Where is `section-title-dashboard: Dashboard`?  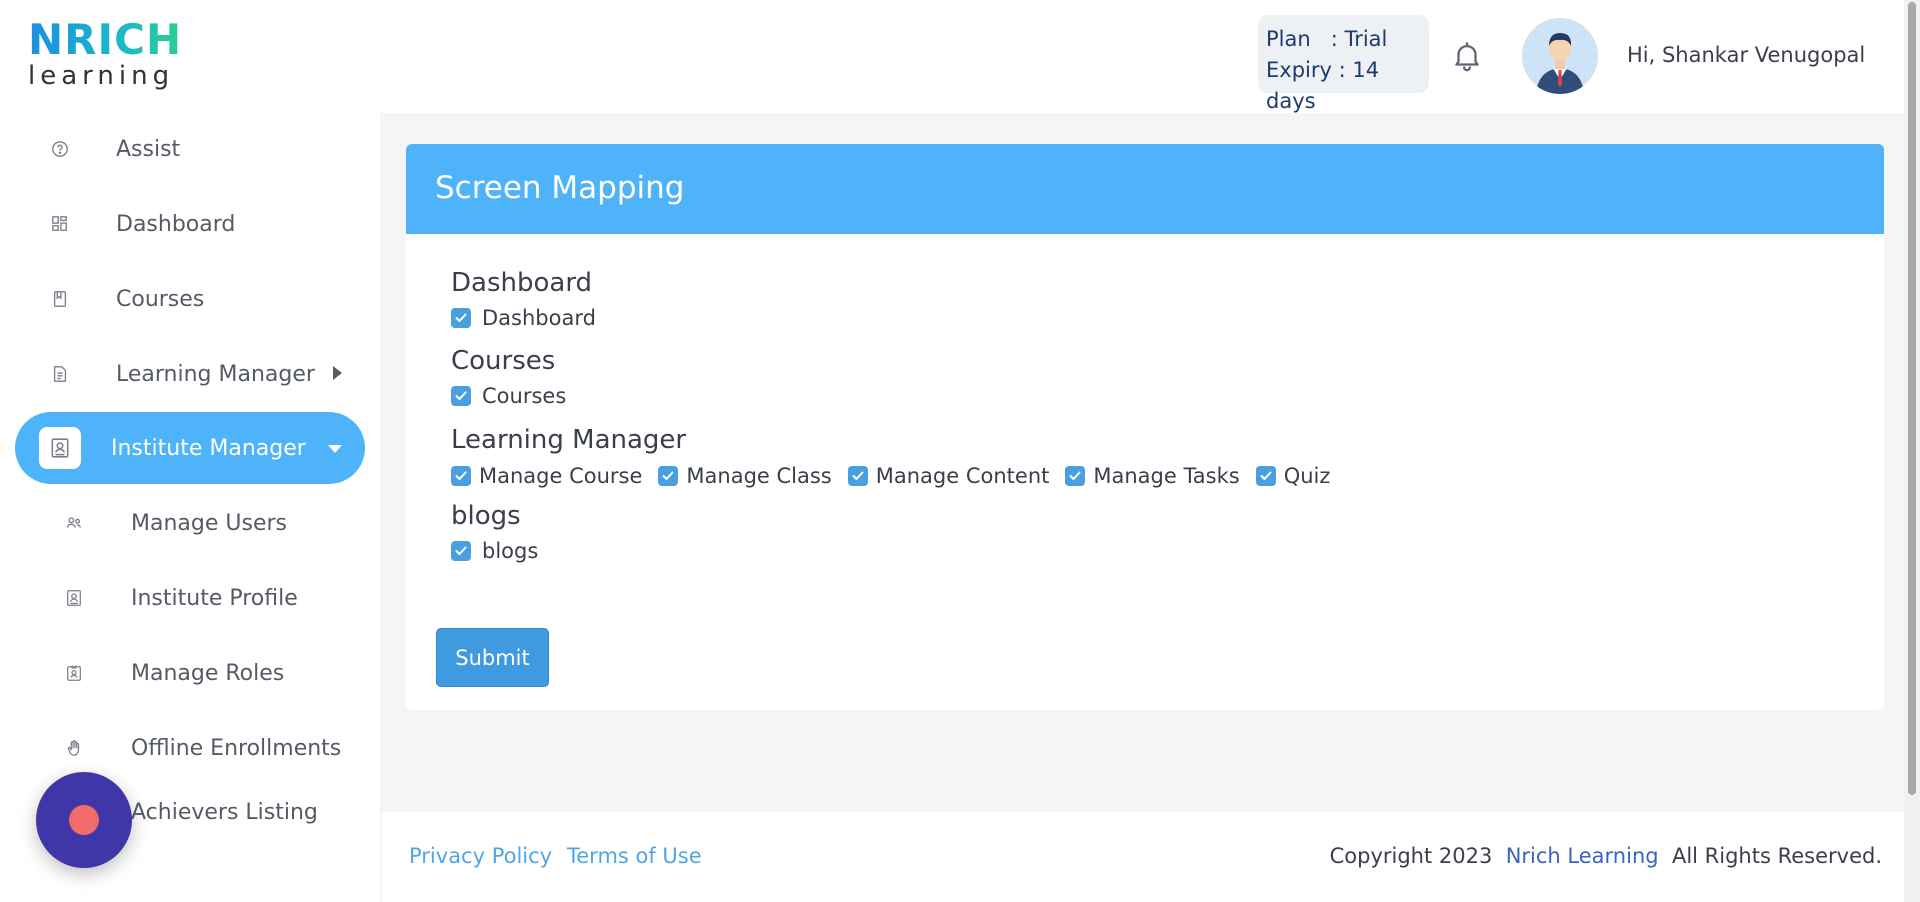 section-title-dashboard: Dashboard is located at coordinates (522, 283).